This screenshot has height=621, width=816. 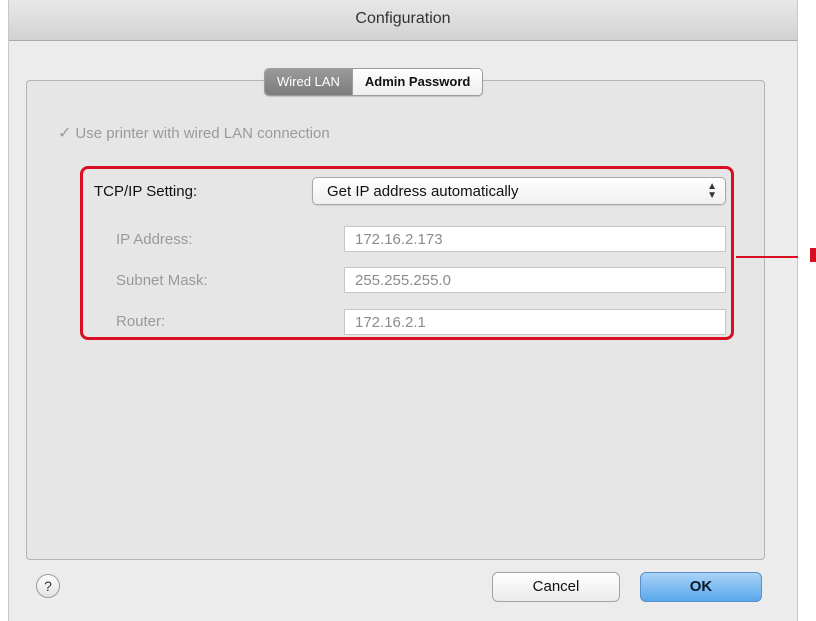 I want to click on subnet-mask-label: Subnet Mask:, so click(x=162, y=280).